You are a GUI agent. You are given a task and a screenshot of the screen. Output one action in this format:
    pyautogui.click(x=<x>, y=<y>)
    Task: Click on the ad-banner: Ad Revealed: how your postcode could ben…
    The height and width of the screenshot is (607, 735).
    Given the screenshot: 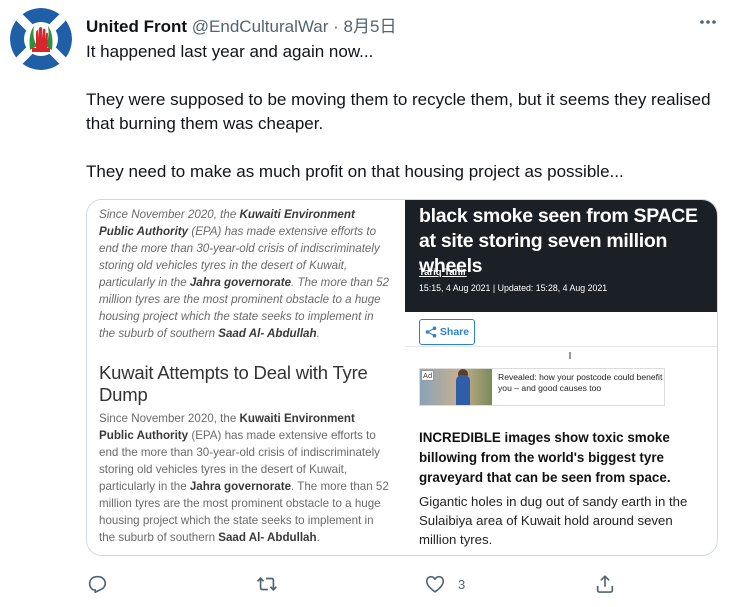 What is the action you would take?
    pyautogui.click(x=542, y=387)
    